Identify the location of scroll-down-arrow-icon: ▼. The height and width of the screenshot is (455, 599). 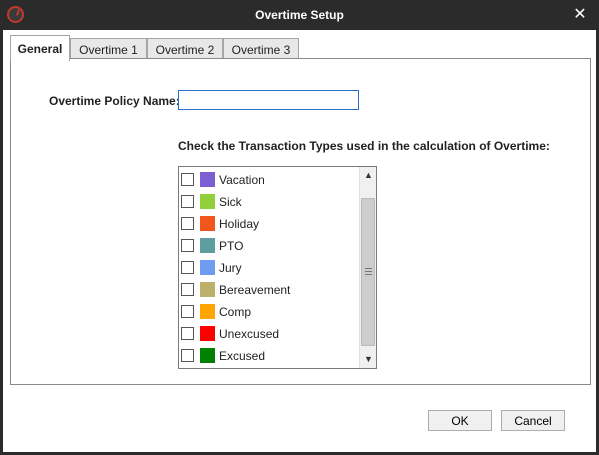
(368, 359).